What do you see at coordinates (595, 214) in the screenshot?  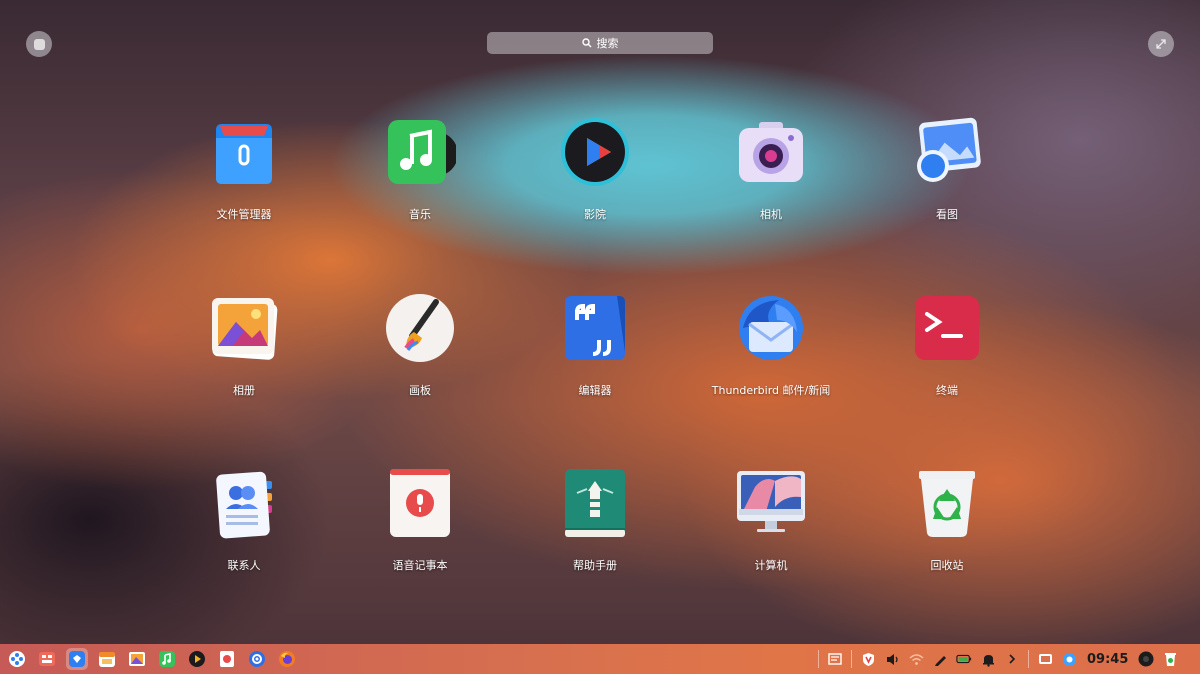 I see `app-label: 影院` at bounding box center [595, 214].